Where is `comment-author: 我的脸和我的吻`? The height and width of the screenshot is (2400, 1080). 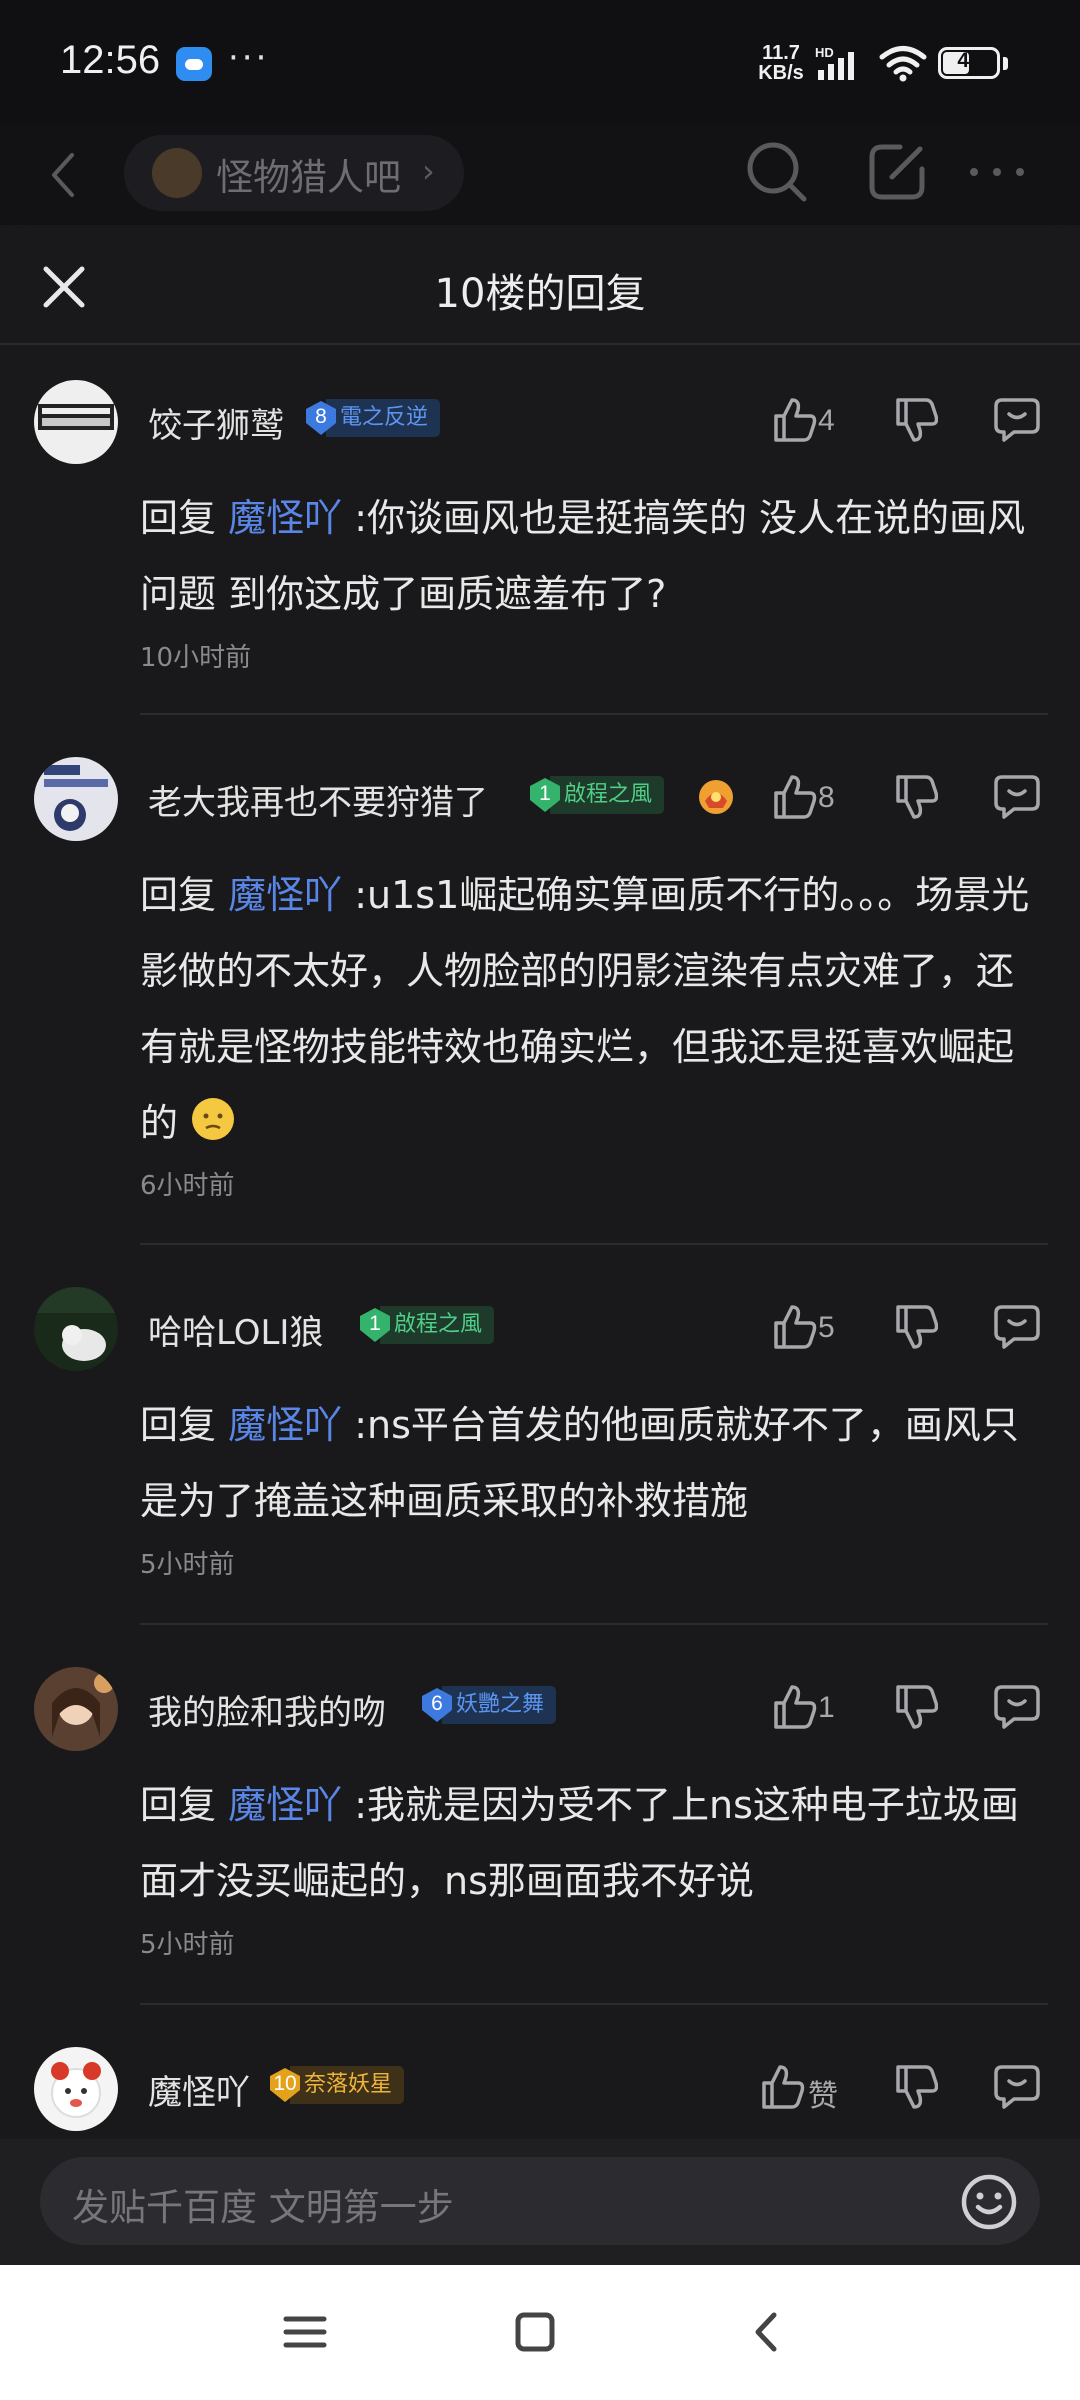
comment-author: 我的脸和我的吻 is located at coordinates (267, 1709).